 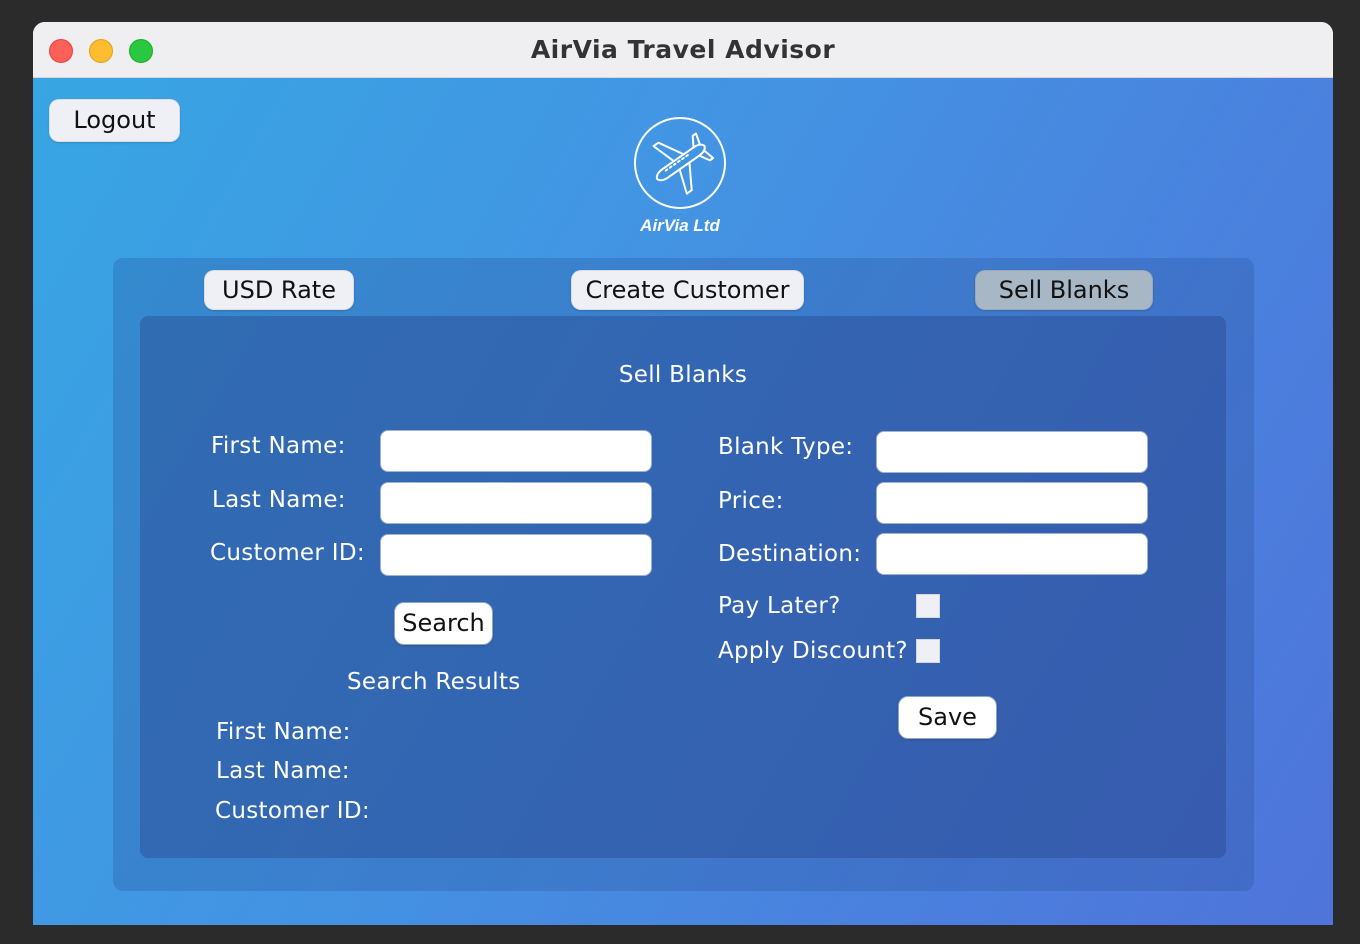 What do you see at coordinates (278, 446) in the screenshot?
I see `first-name-label: First Name:` at bounding box center [278, 446].